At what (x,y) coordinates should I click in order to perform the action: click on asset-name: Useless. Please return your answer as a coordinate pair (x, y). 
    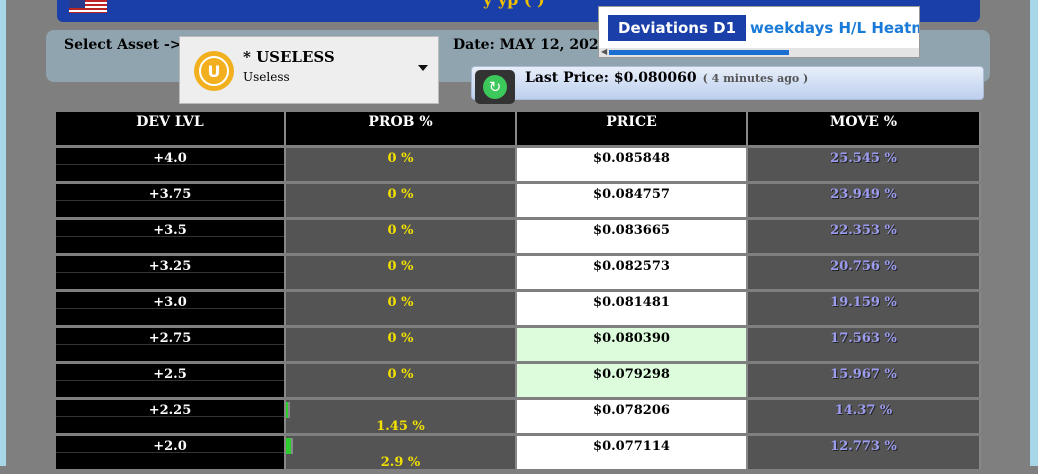
    Looking at the image, I should click on (266, 77).